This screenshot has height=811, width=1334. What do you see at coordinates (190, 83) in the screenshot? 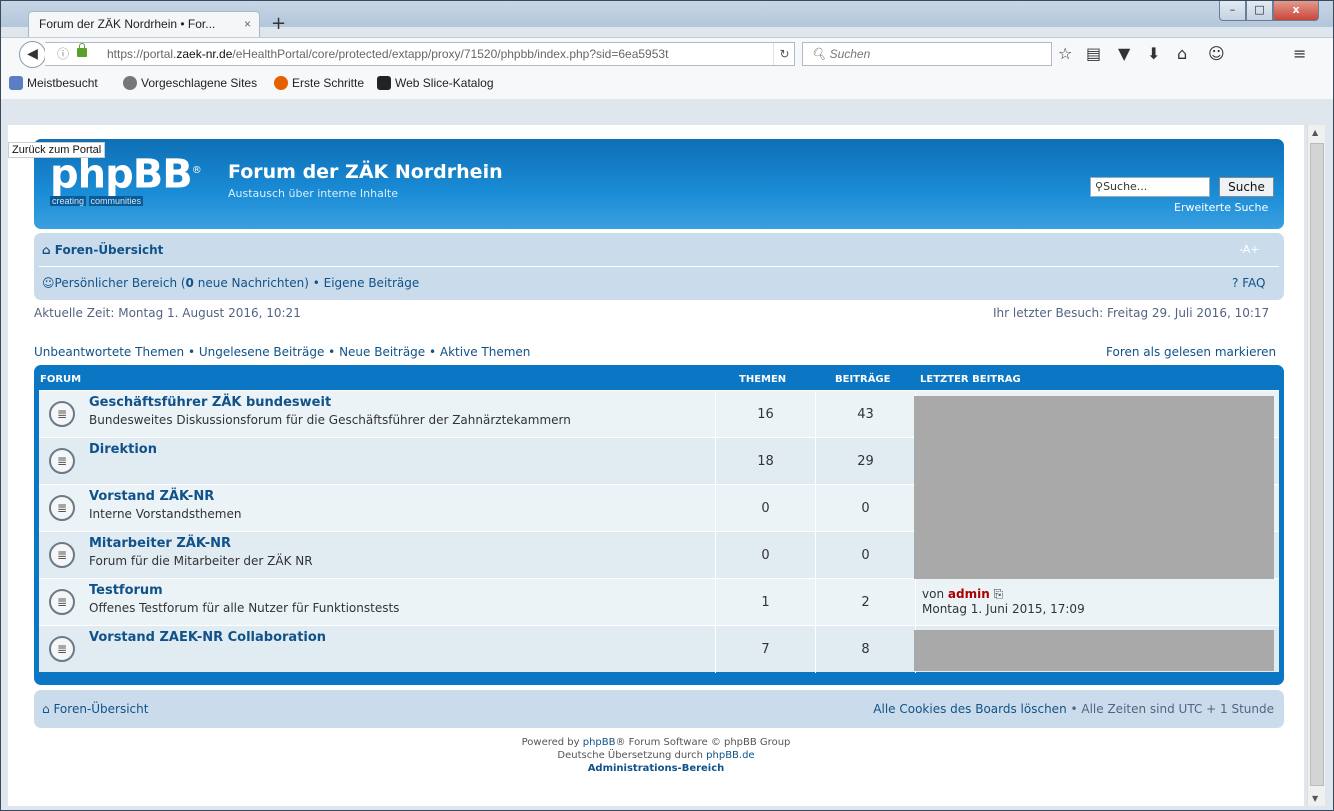
I see `bookmark-suggested-sites: Vorgeschlagene Sites` at bounding box center [190, 83].